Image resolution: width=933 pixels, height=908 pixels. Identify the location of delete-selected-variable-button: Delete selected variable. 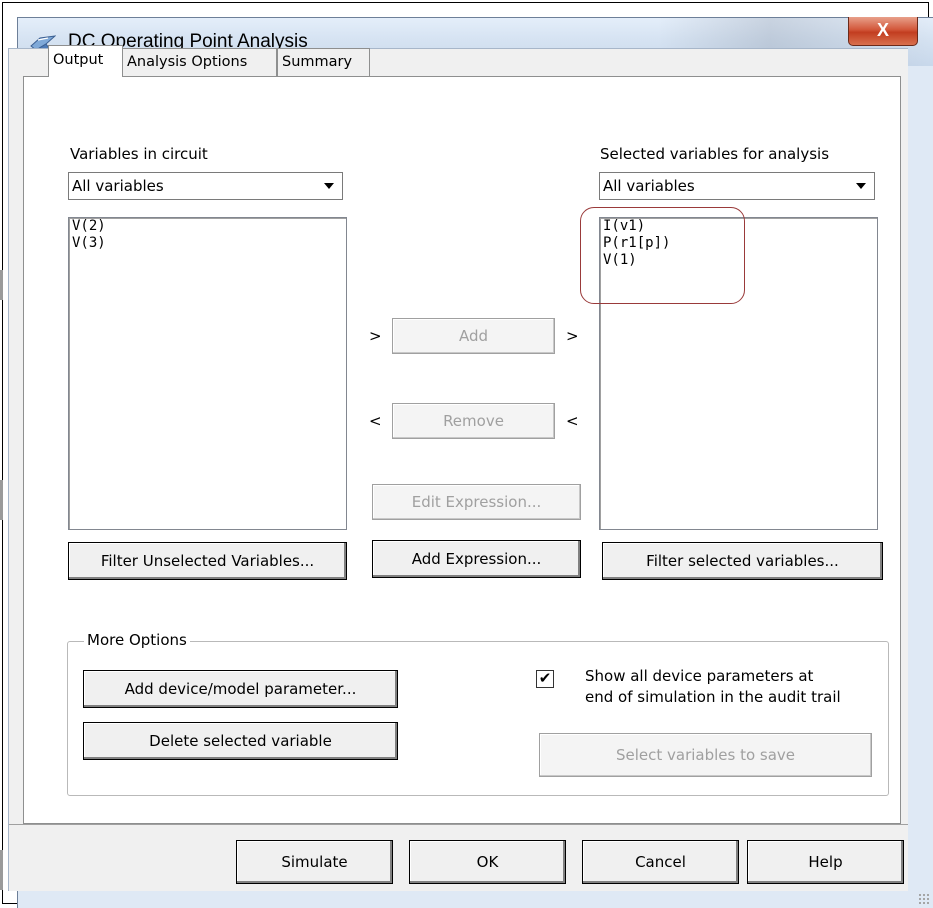
(240, 741).